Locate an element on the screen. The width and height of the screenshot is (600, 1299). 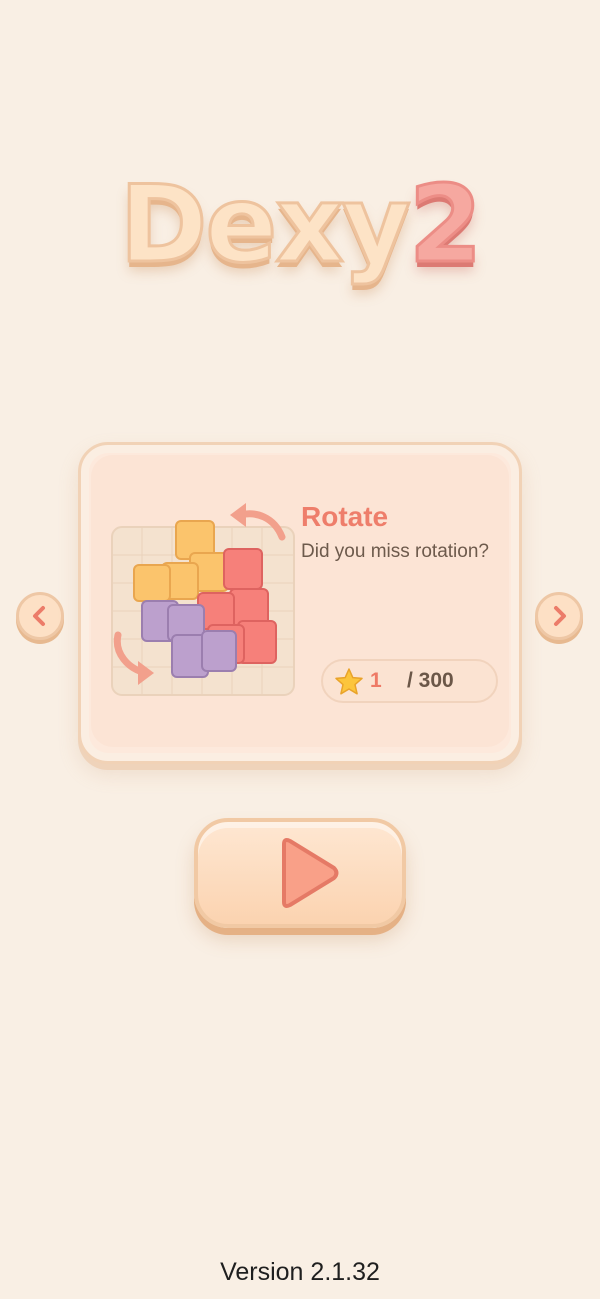
play-icon is located at coordinates (310, 873).